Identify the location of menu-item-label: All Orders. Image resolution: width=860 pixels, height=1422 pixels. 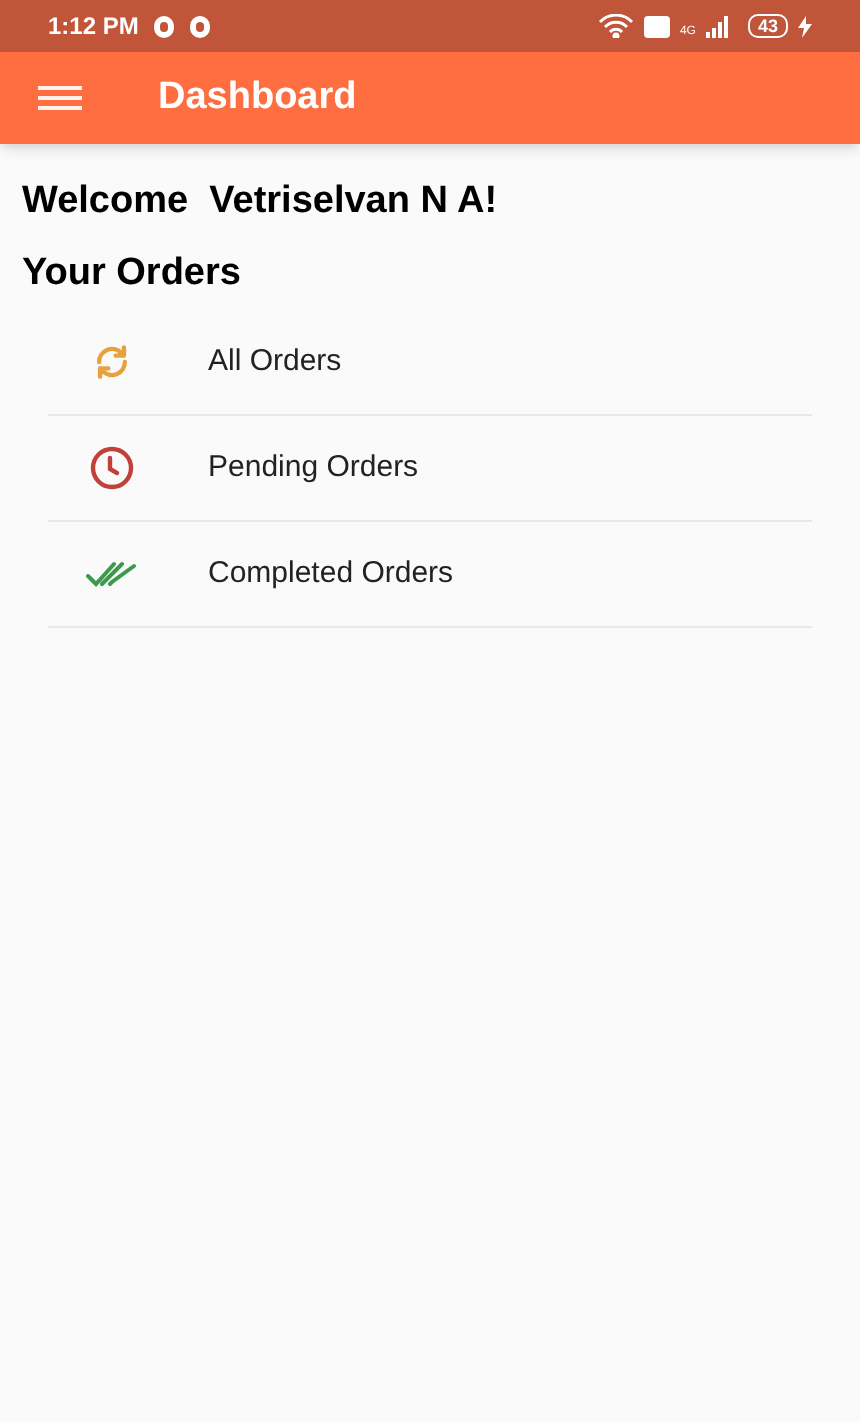
(275, 361).